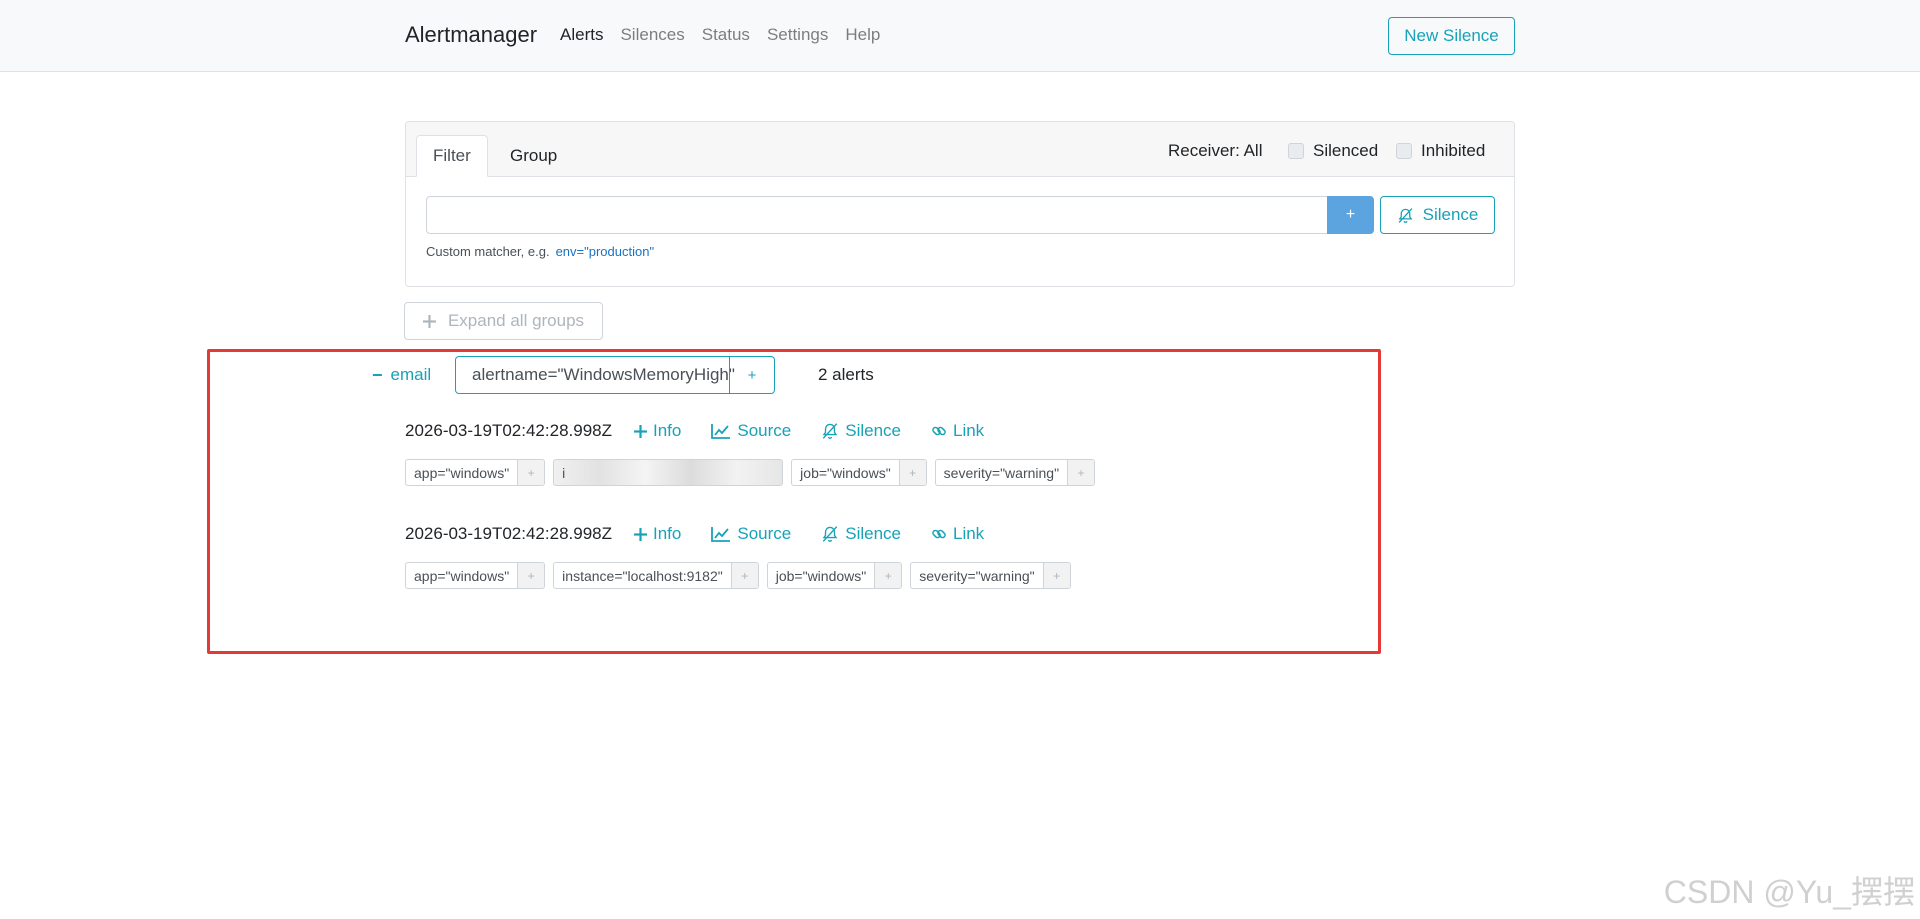  I want to click on nav-link-status: Status, so click(726, 35).